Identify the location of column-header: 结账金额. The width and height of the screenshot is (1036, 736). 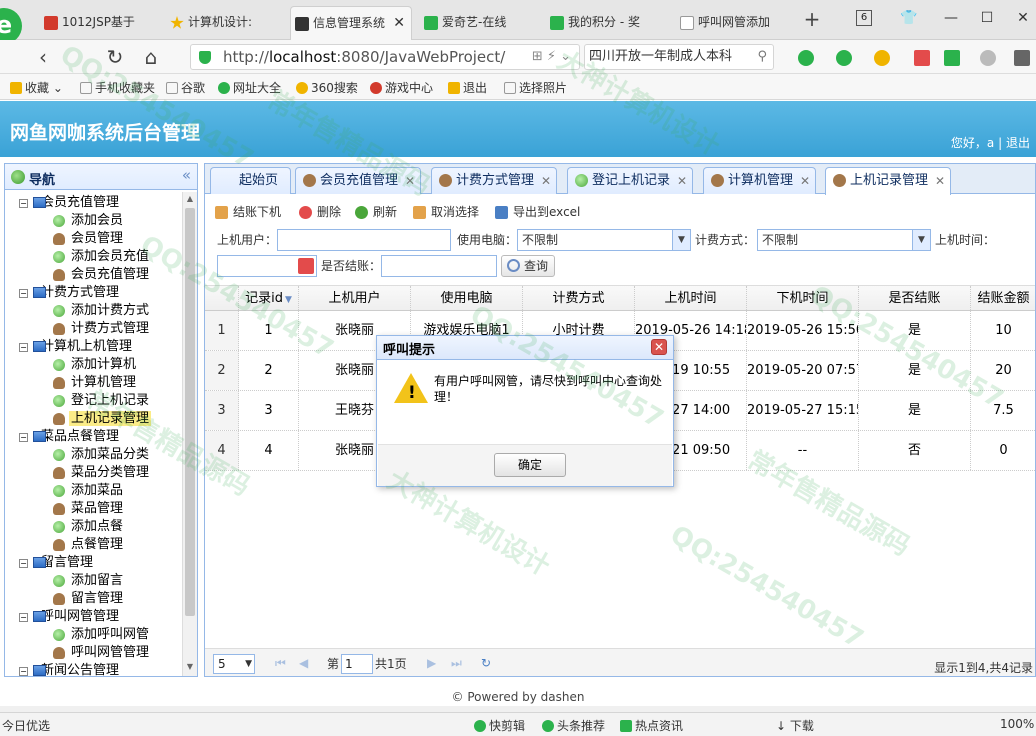
(1003, 298).